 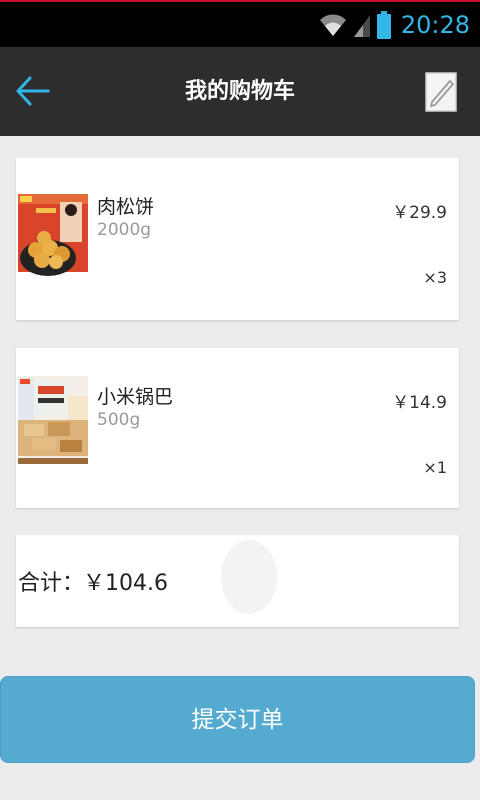 What do you see at coordinates (419, 403) in the screenshot?
I see `product-price: ￥14.9` at bounding box center [419, 403].